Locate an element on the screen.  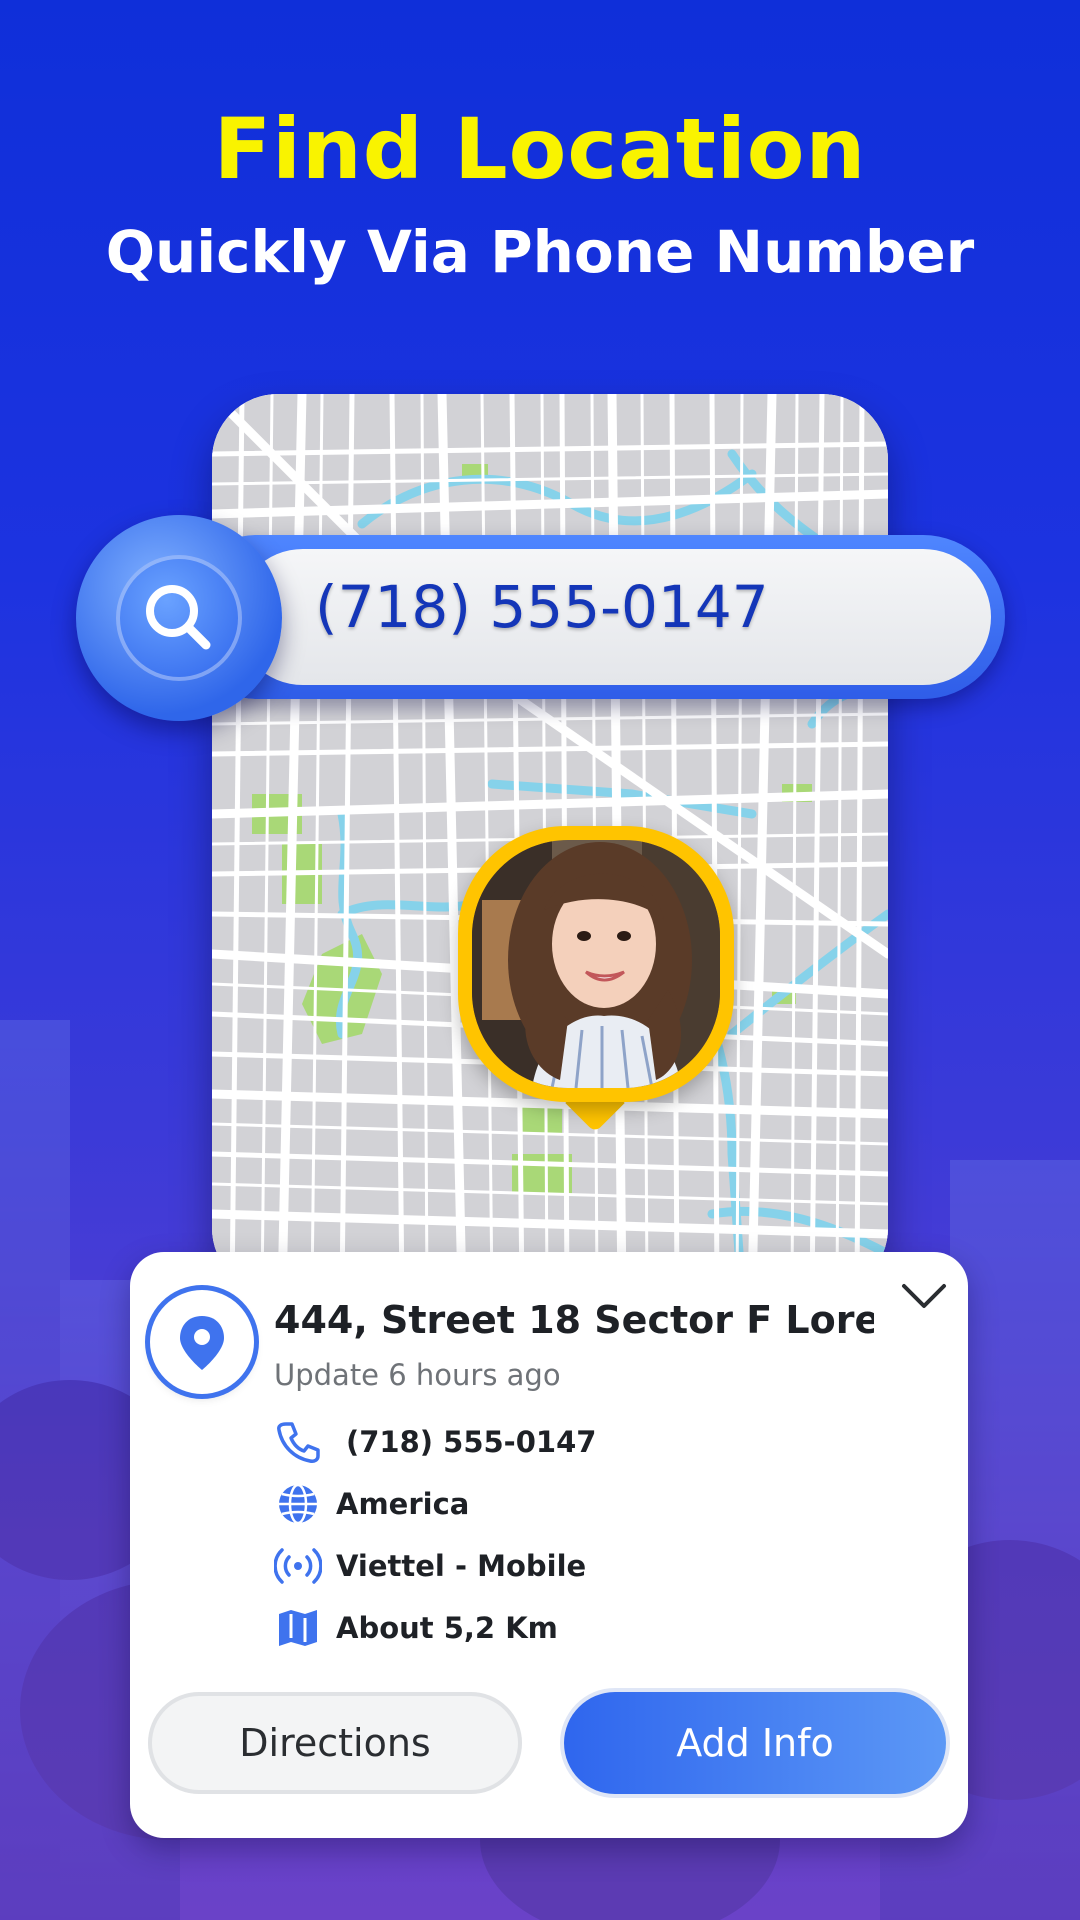
detail-row-country: America is located at coordinates (371, 1504).